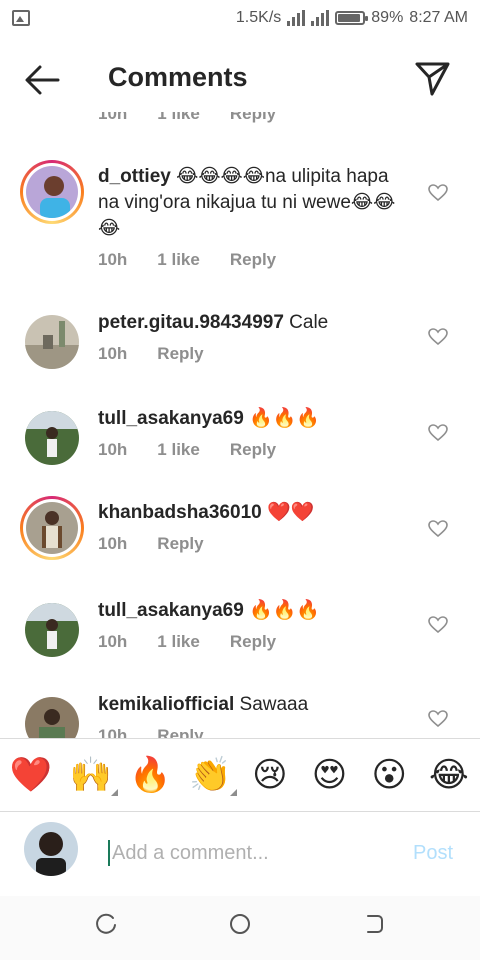 This screenshot has height=960, width=480. I want to click on comment-composer: Post, so click(240, 854).